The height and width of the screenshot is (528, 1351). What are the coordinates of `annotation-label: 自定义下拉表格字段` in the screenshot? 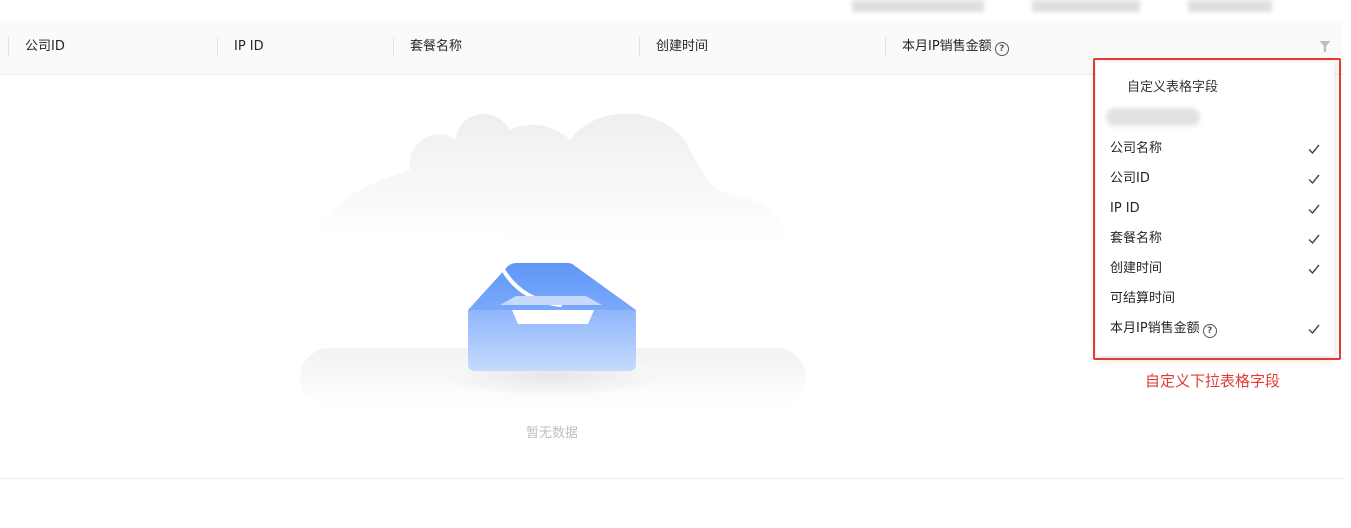 It's located at (1213, 381).